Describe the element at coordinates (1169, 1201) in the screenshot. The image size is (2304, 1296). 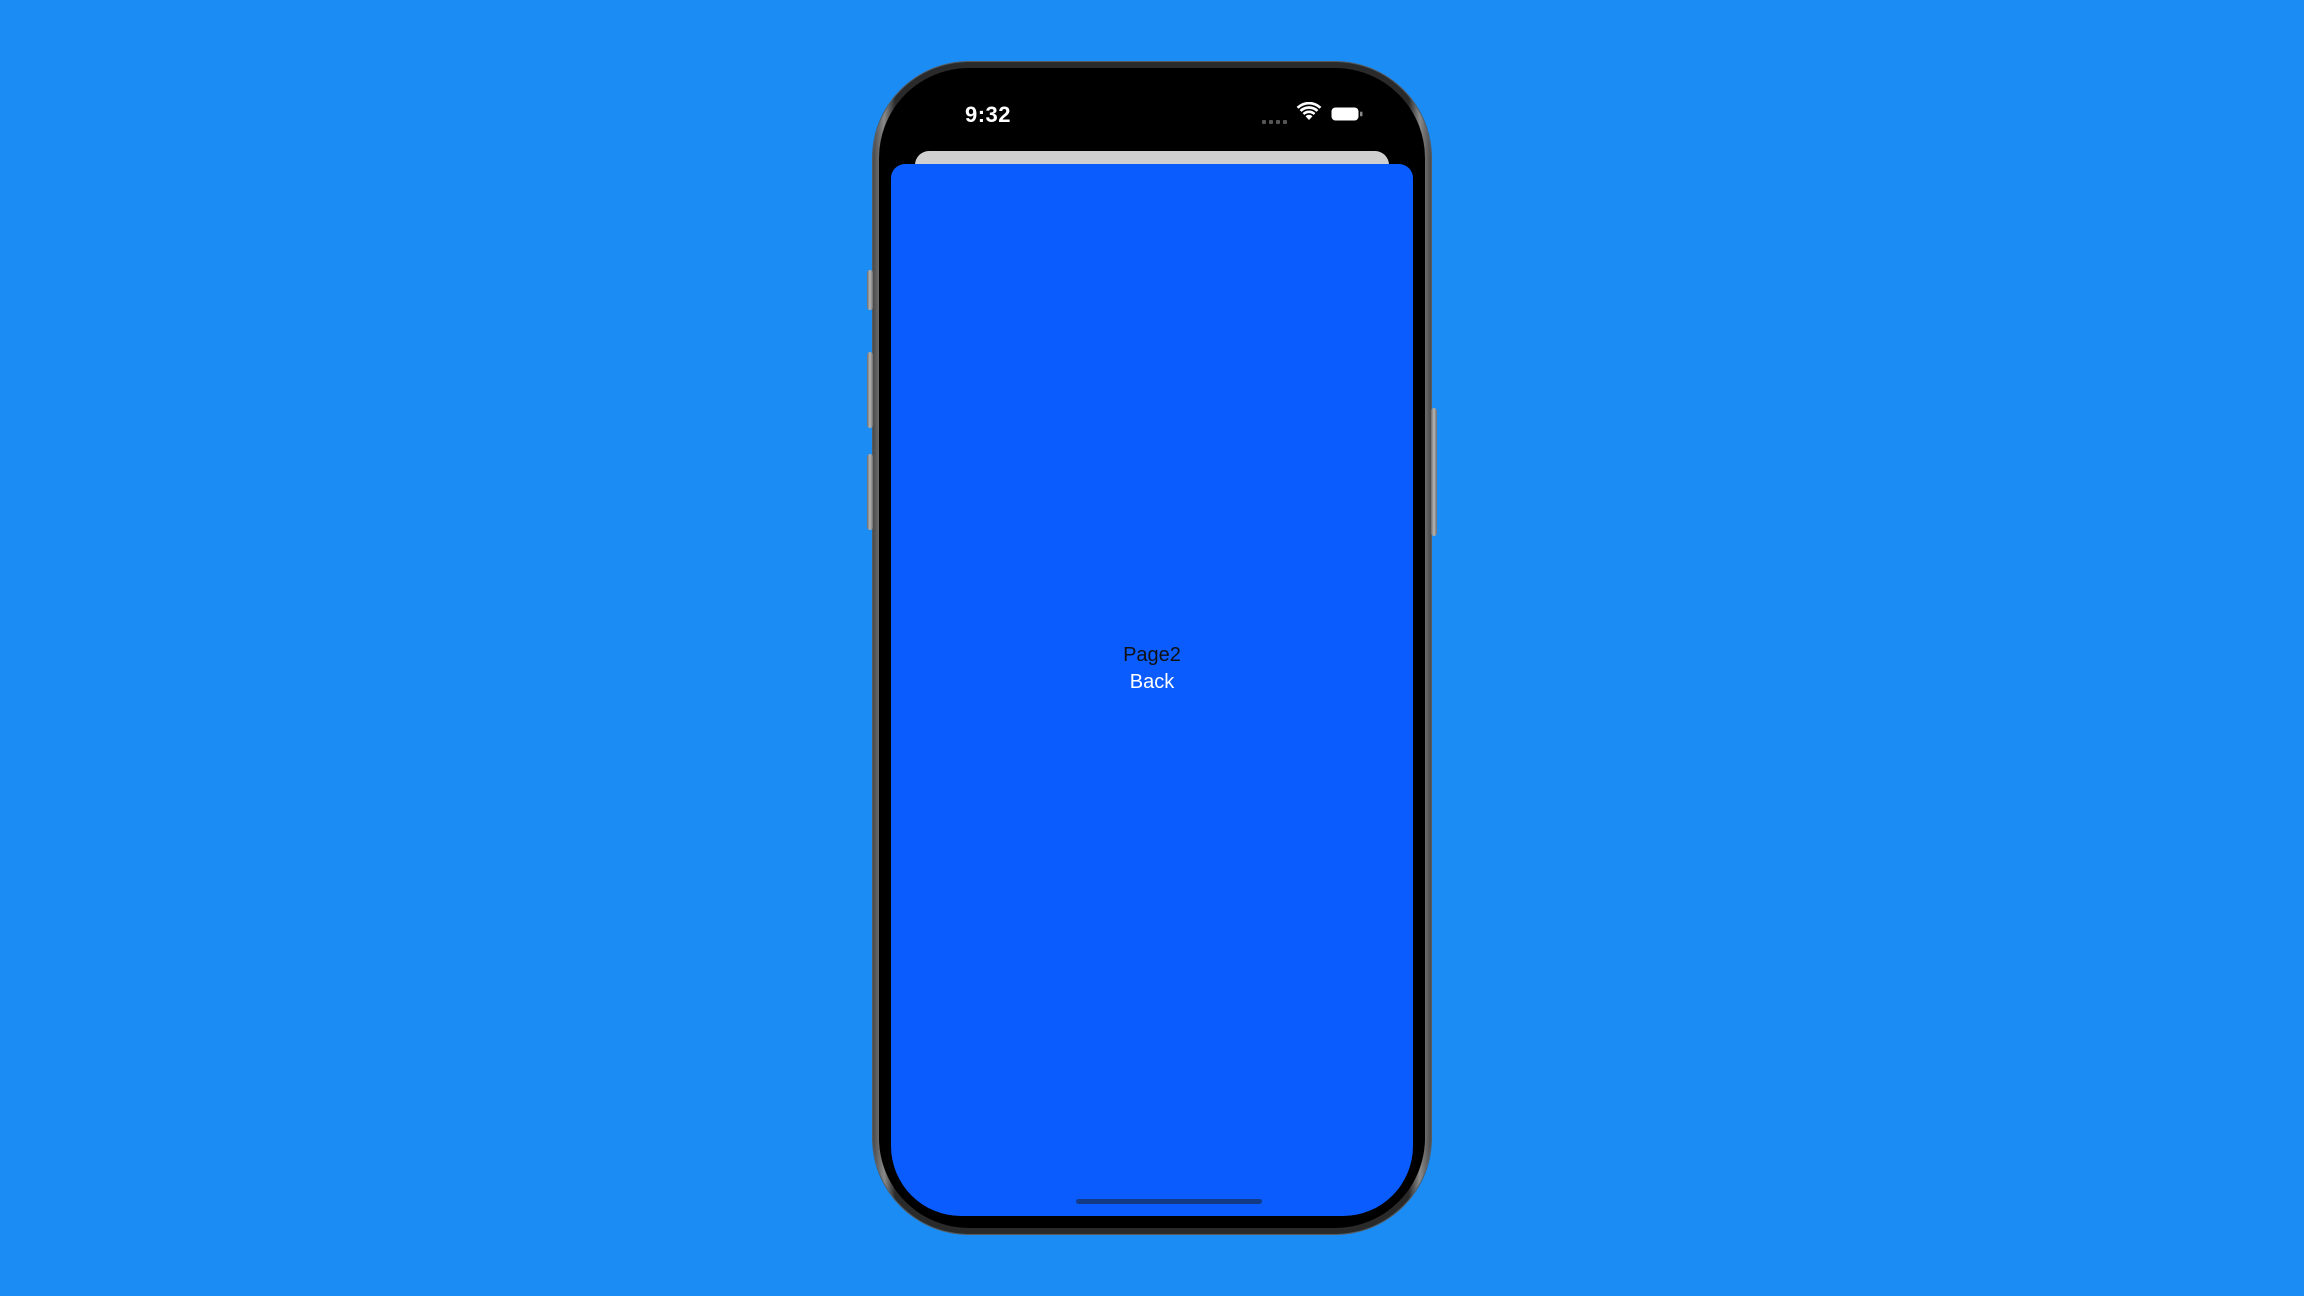
I see `home-indicator` at that location.